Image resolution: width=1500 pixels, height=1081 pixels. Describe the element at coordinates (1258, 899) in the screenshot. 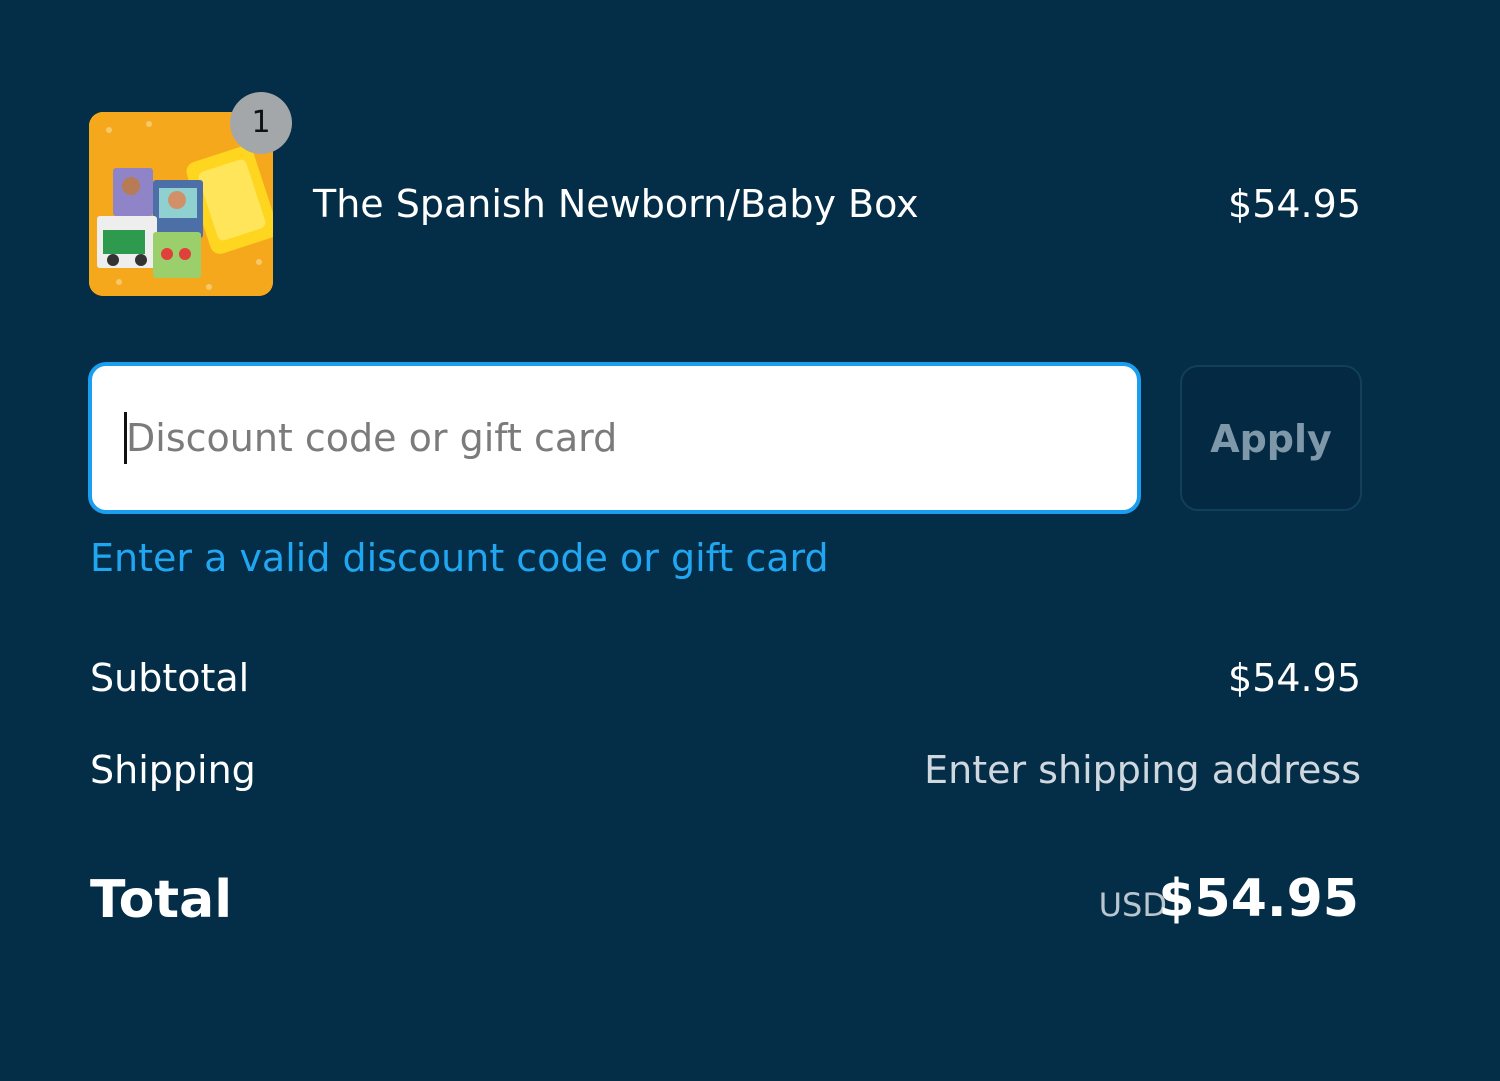

I see `total-amount: $54.95` at that location.